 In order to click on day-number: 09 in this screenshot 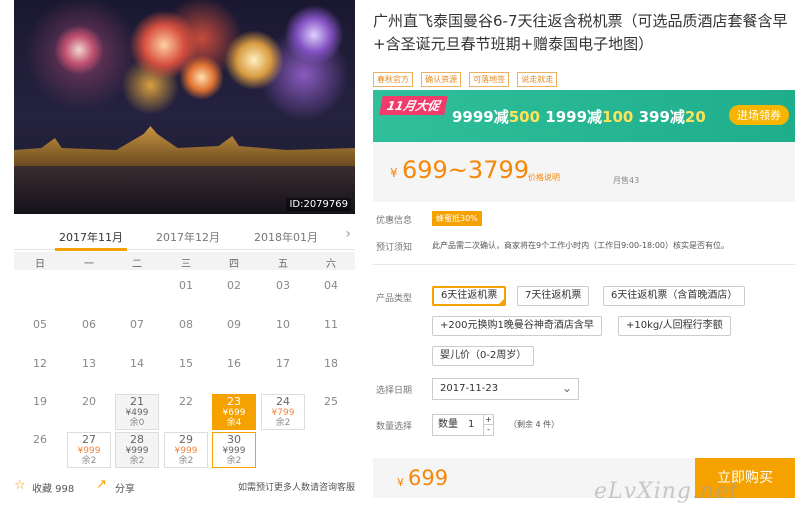, I will do `click(234, 324)`.